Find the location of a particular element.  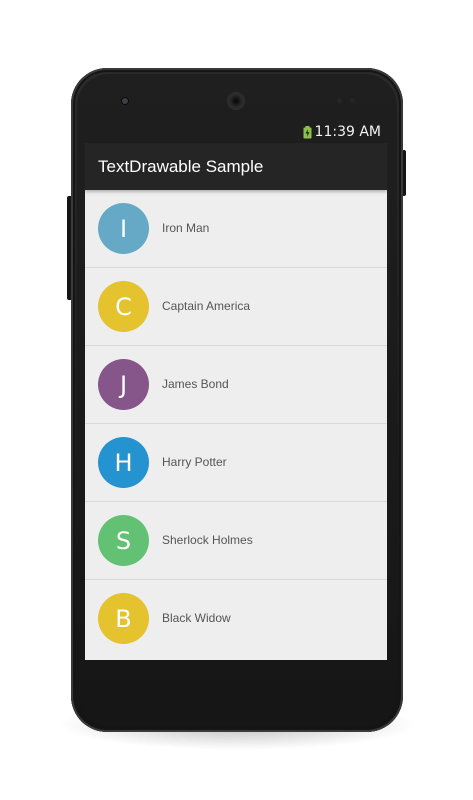

avatar: C is located at coordinates (123, 306).